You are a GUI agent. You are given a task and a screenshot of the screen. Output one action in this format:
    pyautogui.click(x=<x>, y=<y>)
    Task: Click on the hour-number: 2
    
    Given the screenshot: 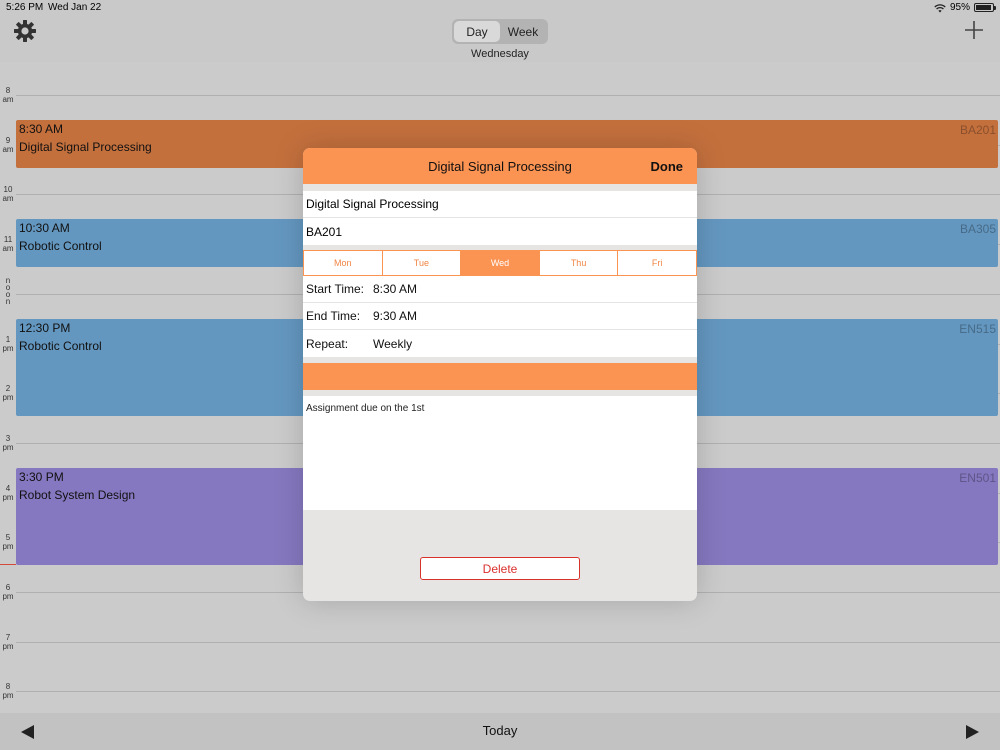 What is the action you would take?
    pyautogui.click(x=8, y=389)
    